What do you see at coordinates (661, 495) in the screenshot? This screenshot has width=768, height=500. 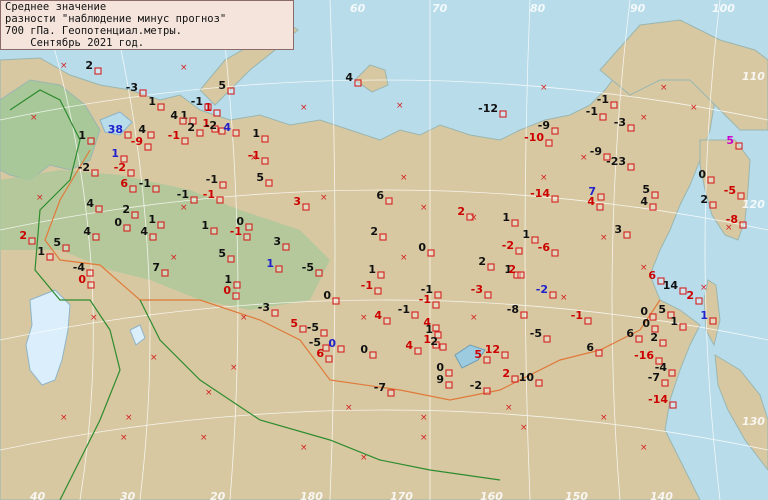 I see `graticule-label: 140` at bounding box center [661, 495].